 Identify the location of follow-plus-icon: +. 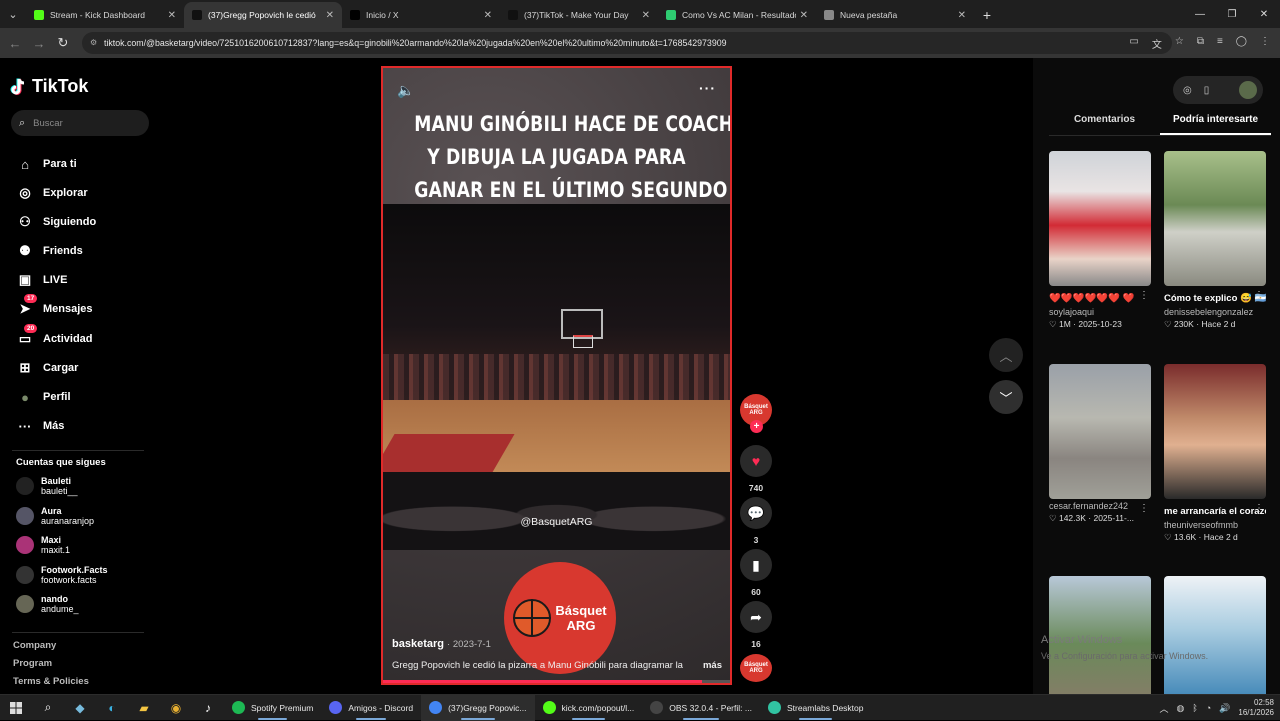
(756, 426).